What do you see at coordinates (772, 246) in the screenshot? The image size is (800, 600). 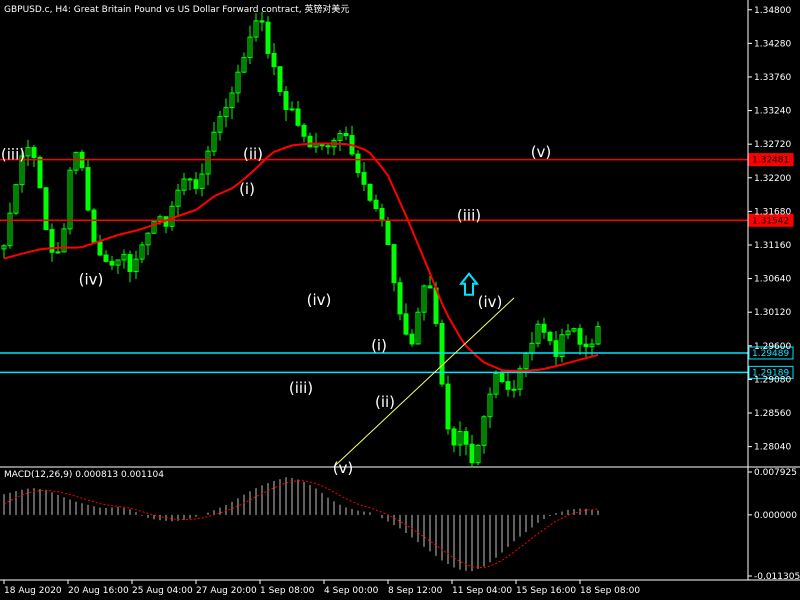 I see `price-tick-label: 1.31160` at bounding box center [772, 246].